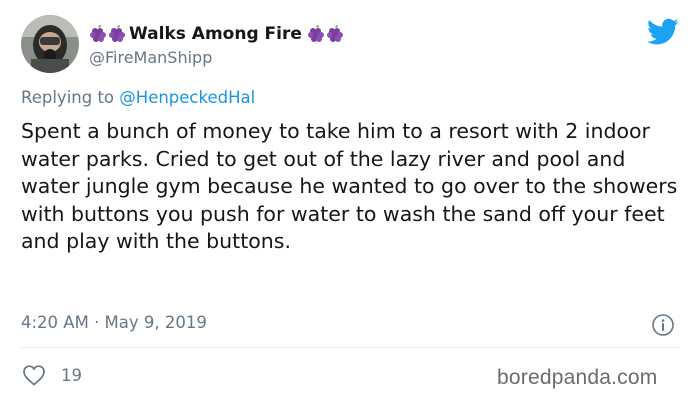 This screenshot has height=402, width=700. Describe the element at coordinates (577, 377) in the screenshot. I see `watermark: boredpanda.com` at that location.